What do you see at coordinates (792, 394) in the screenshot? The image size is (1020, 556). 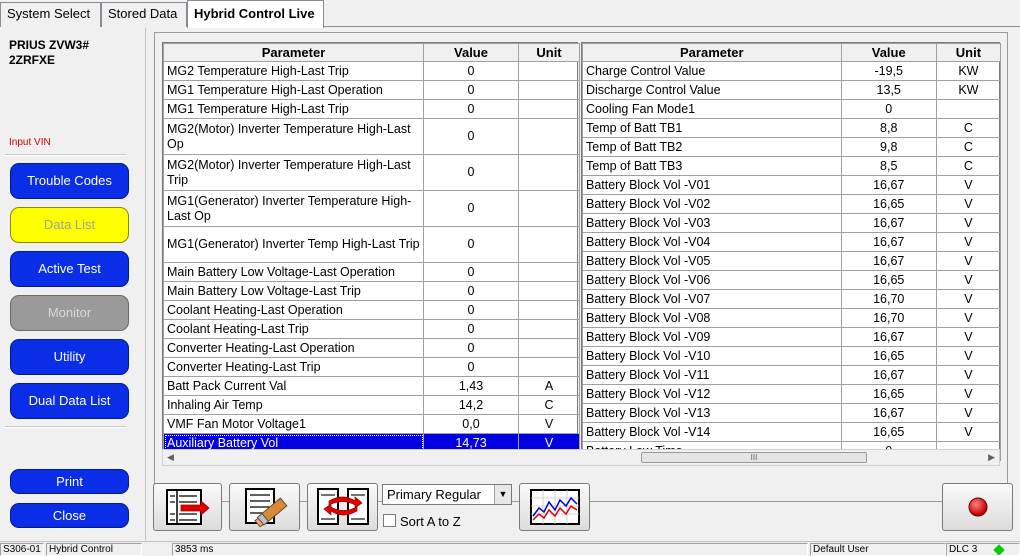 I see `table-row: Battery Block Vol -V12 16,65 V` at bounding box center [792, 394].